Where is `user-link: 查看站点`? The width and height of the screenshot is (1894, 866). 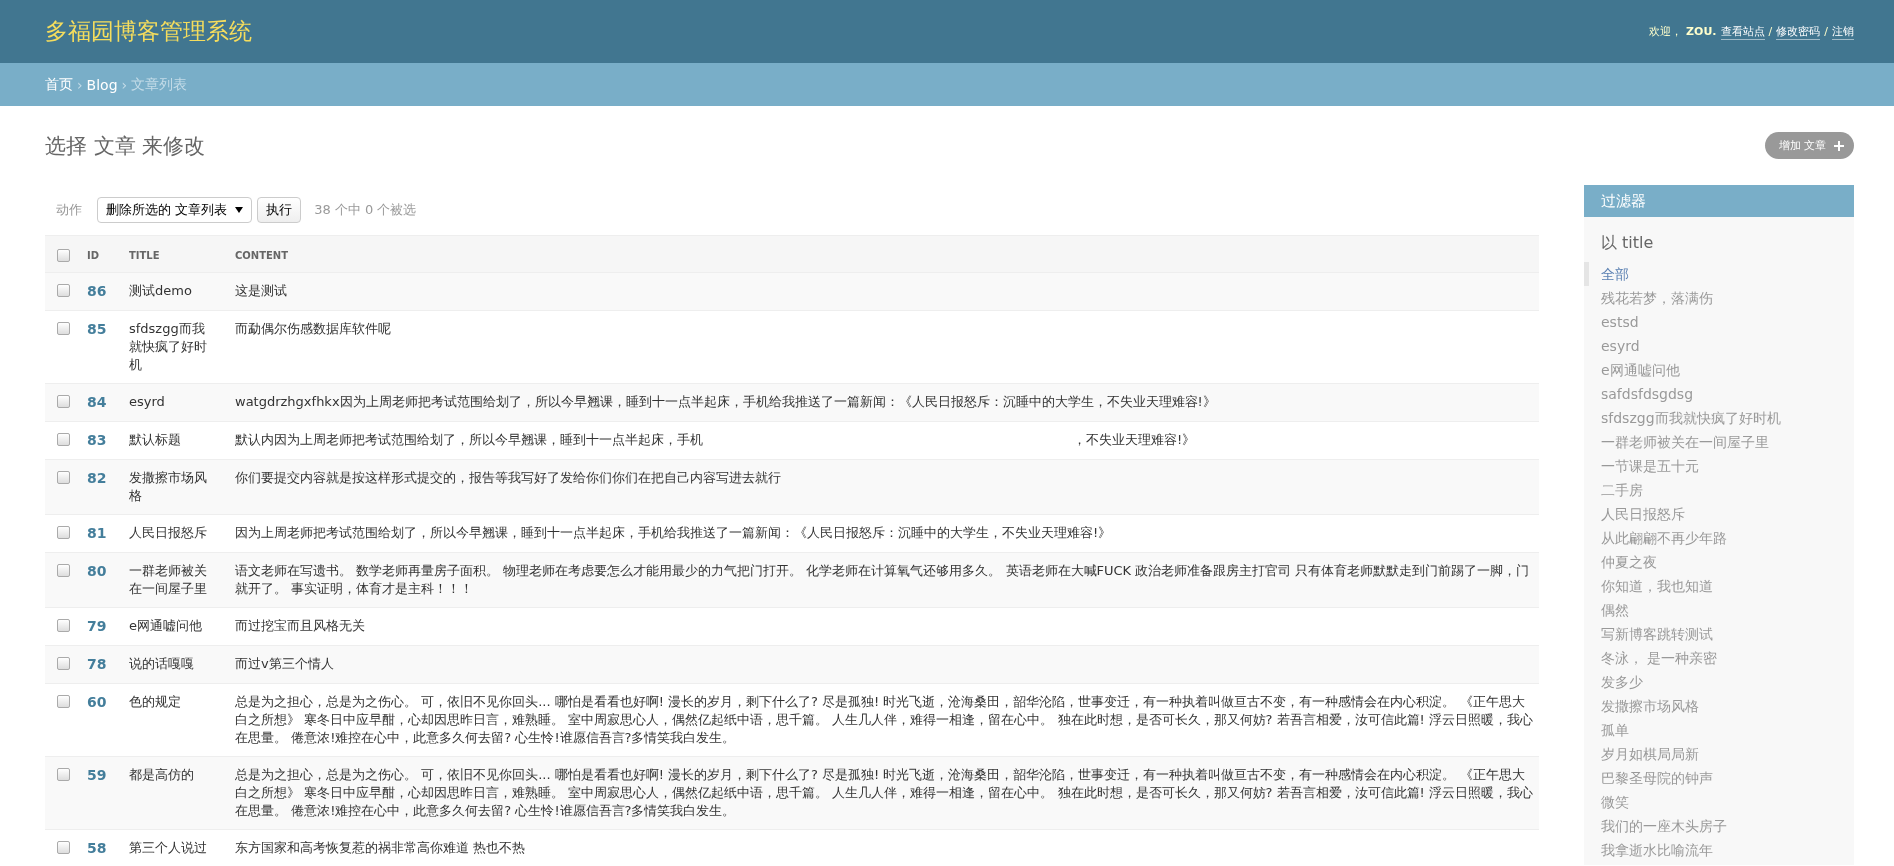 user-link: 查看站点 is located at coordinates (1742, 31).